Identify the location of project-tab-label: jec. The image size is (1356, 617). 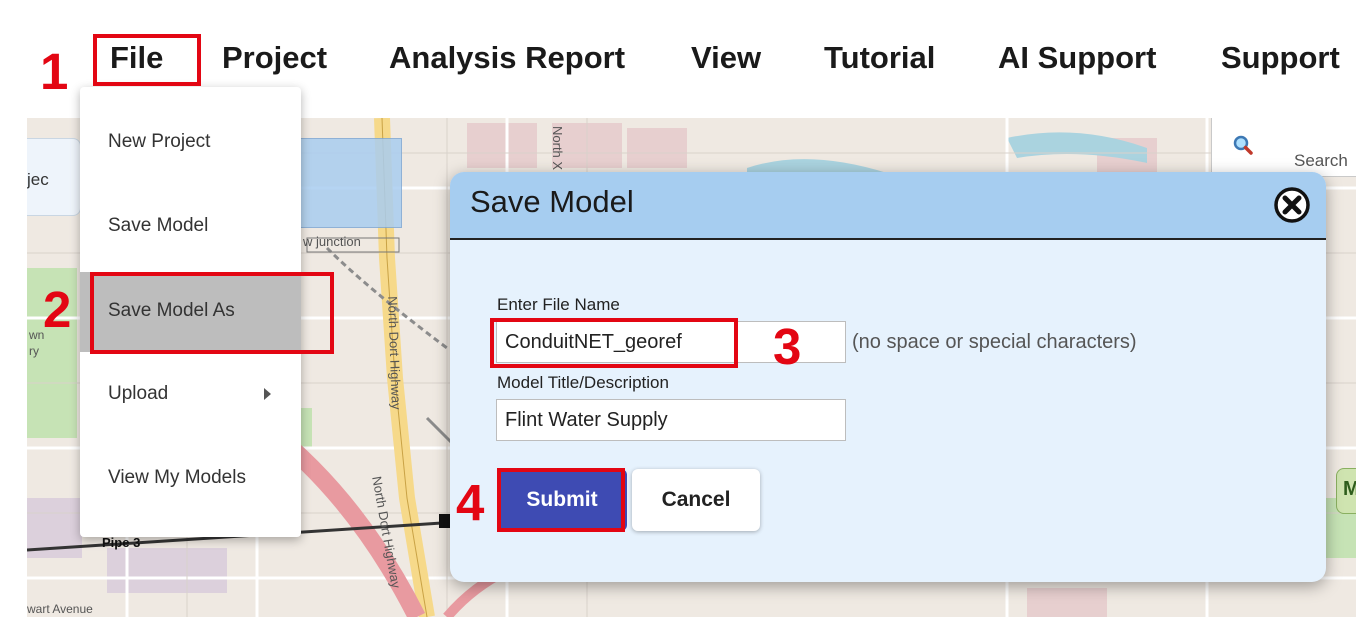
(38, 179).